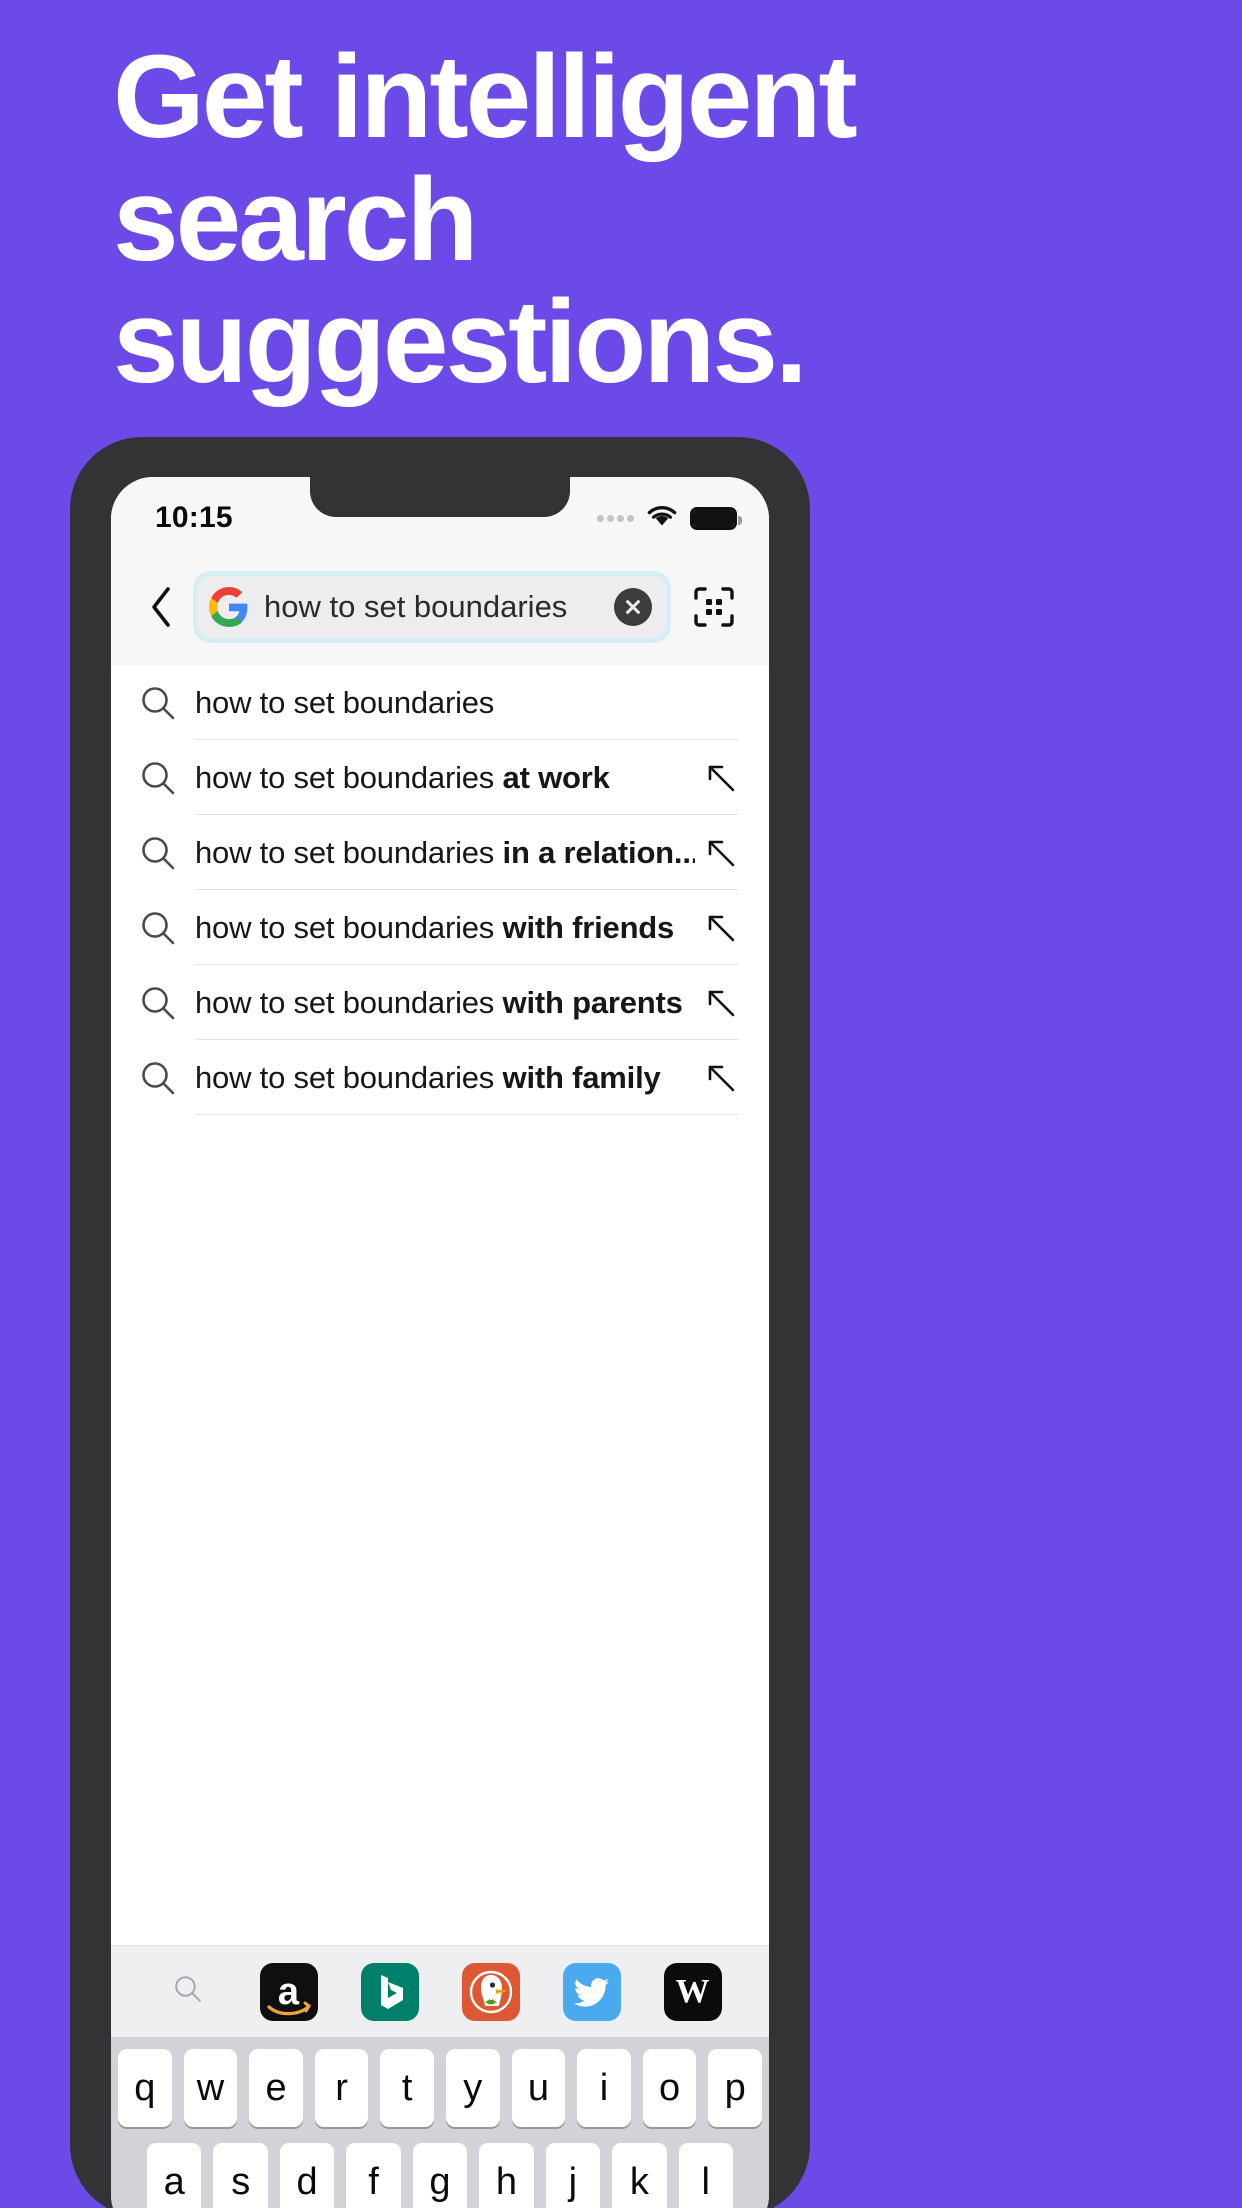 The image size is (1242, 2208). I want to click on duckduckgo-icon, so click(490, 1991).